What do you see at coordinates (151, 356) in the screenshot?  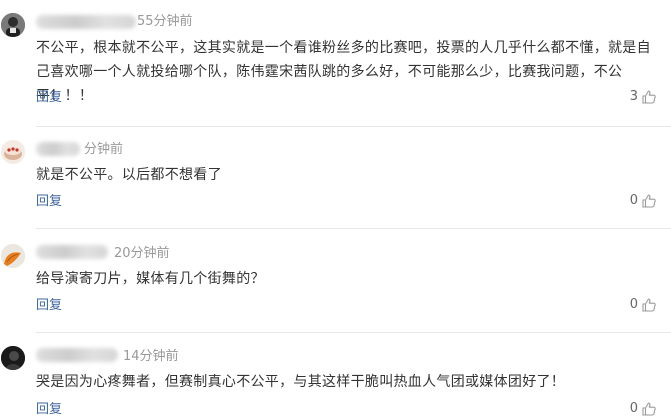 I see `comment-timestamp: 14分钟前` at bounding box center [151, 356].